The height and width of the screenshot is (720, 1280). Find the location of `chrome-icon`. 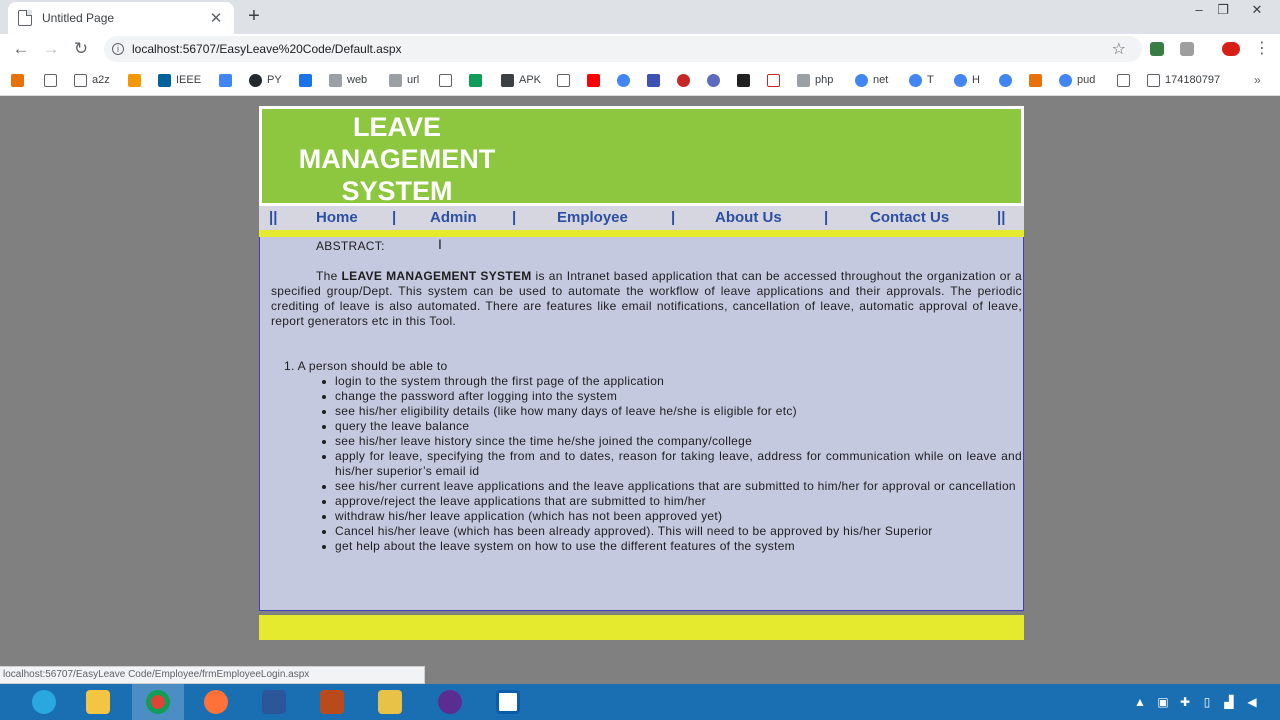

chrome-icon is located at coordinates (158, 702).